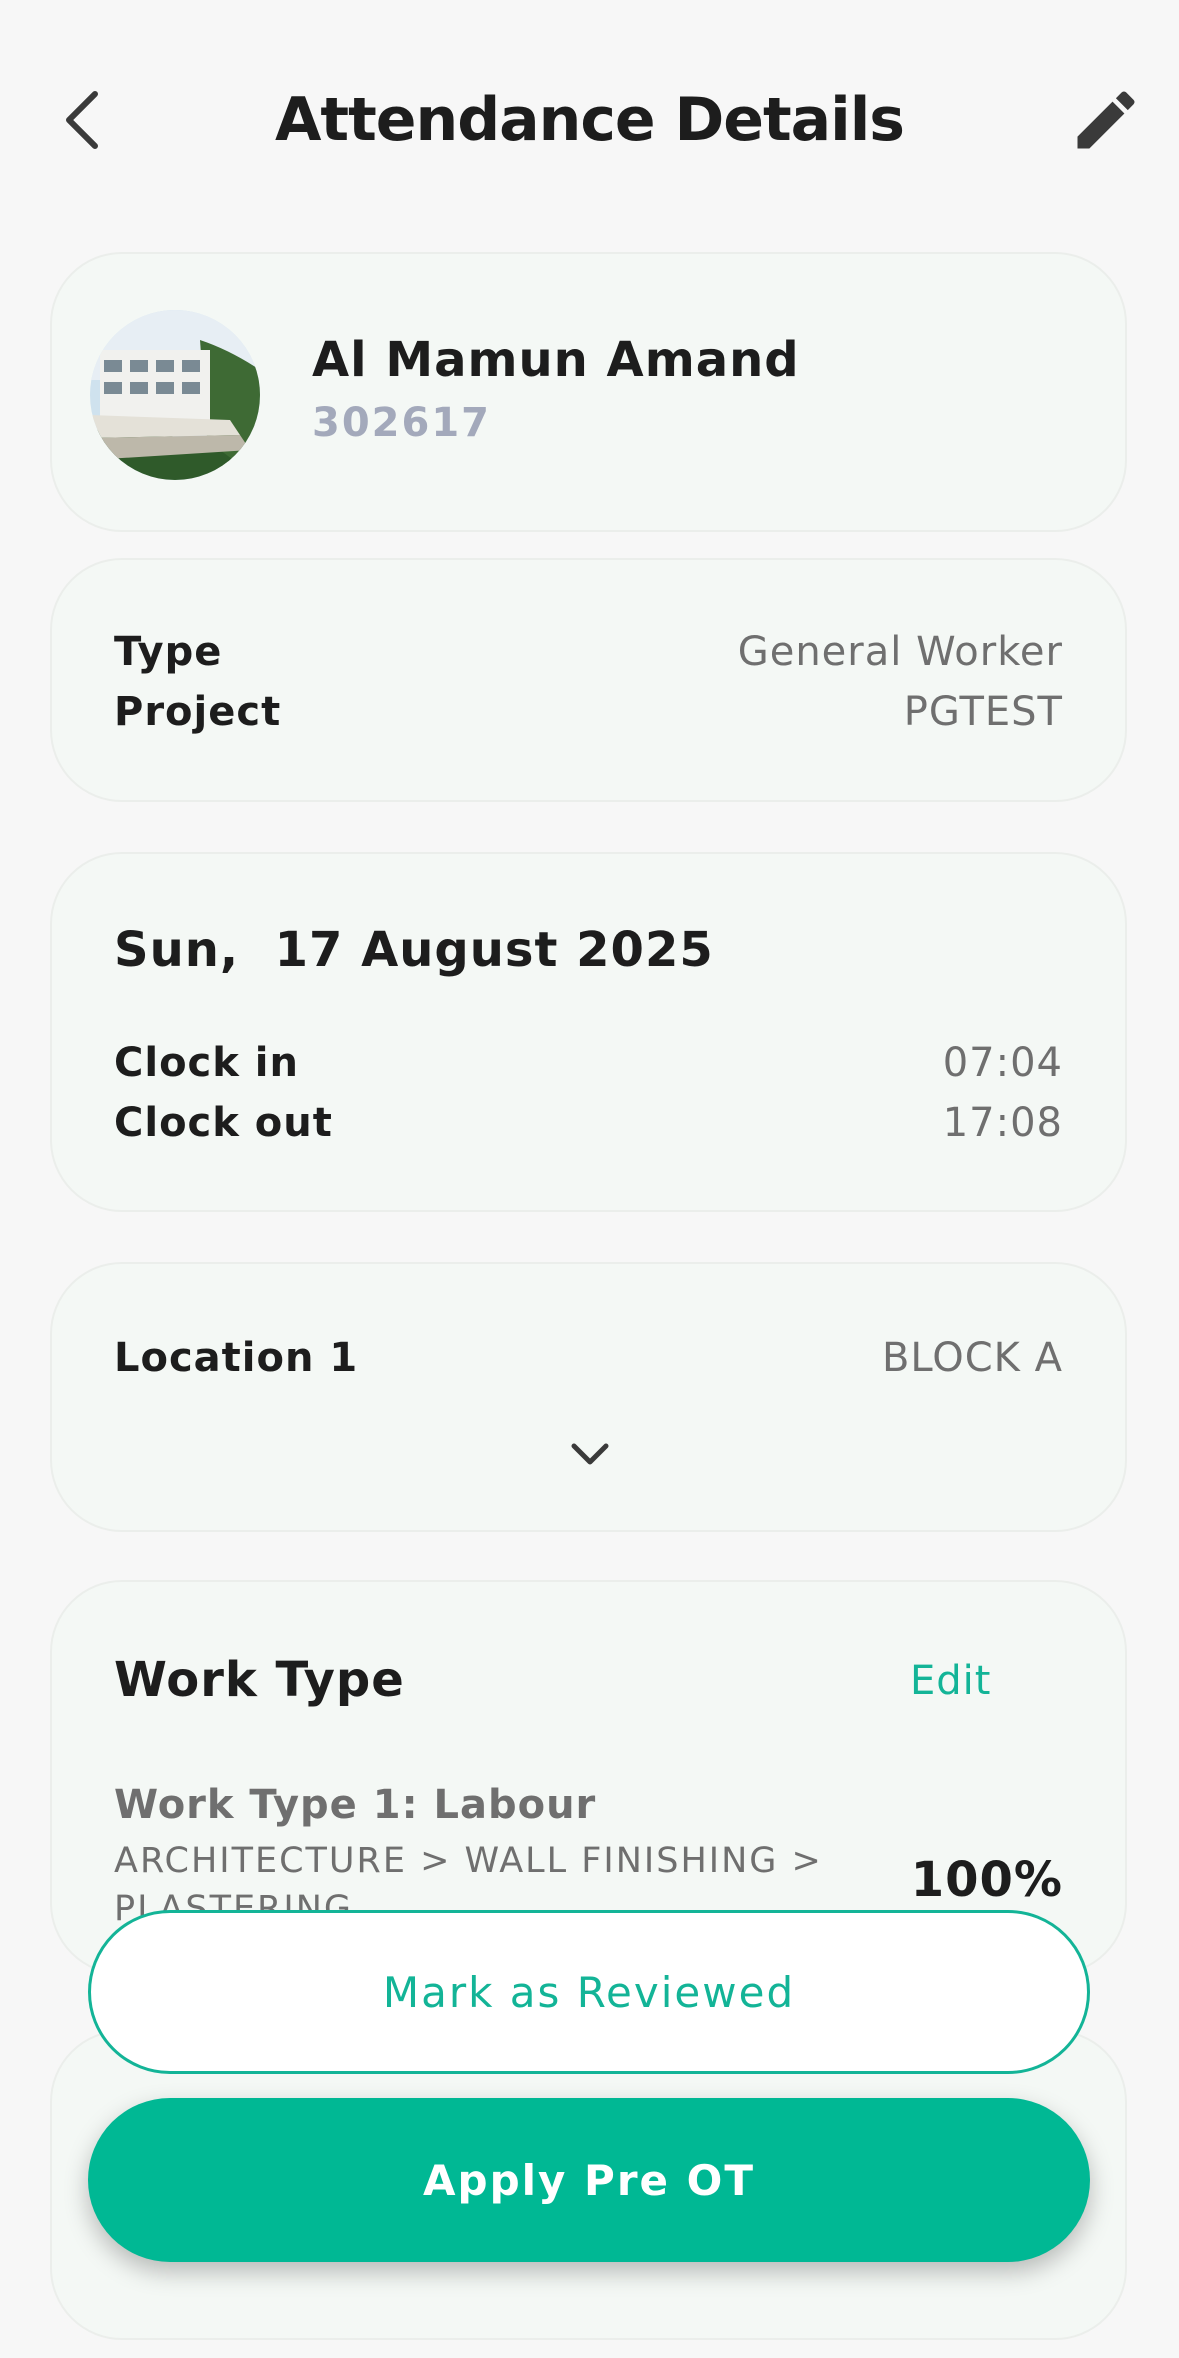  Describe the element at coordinates (588, 1397) in the screenshot. I see `location-card: Location 1 BLOCK A` at that location.